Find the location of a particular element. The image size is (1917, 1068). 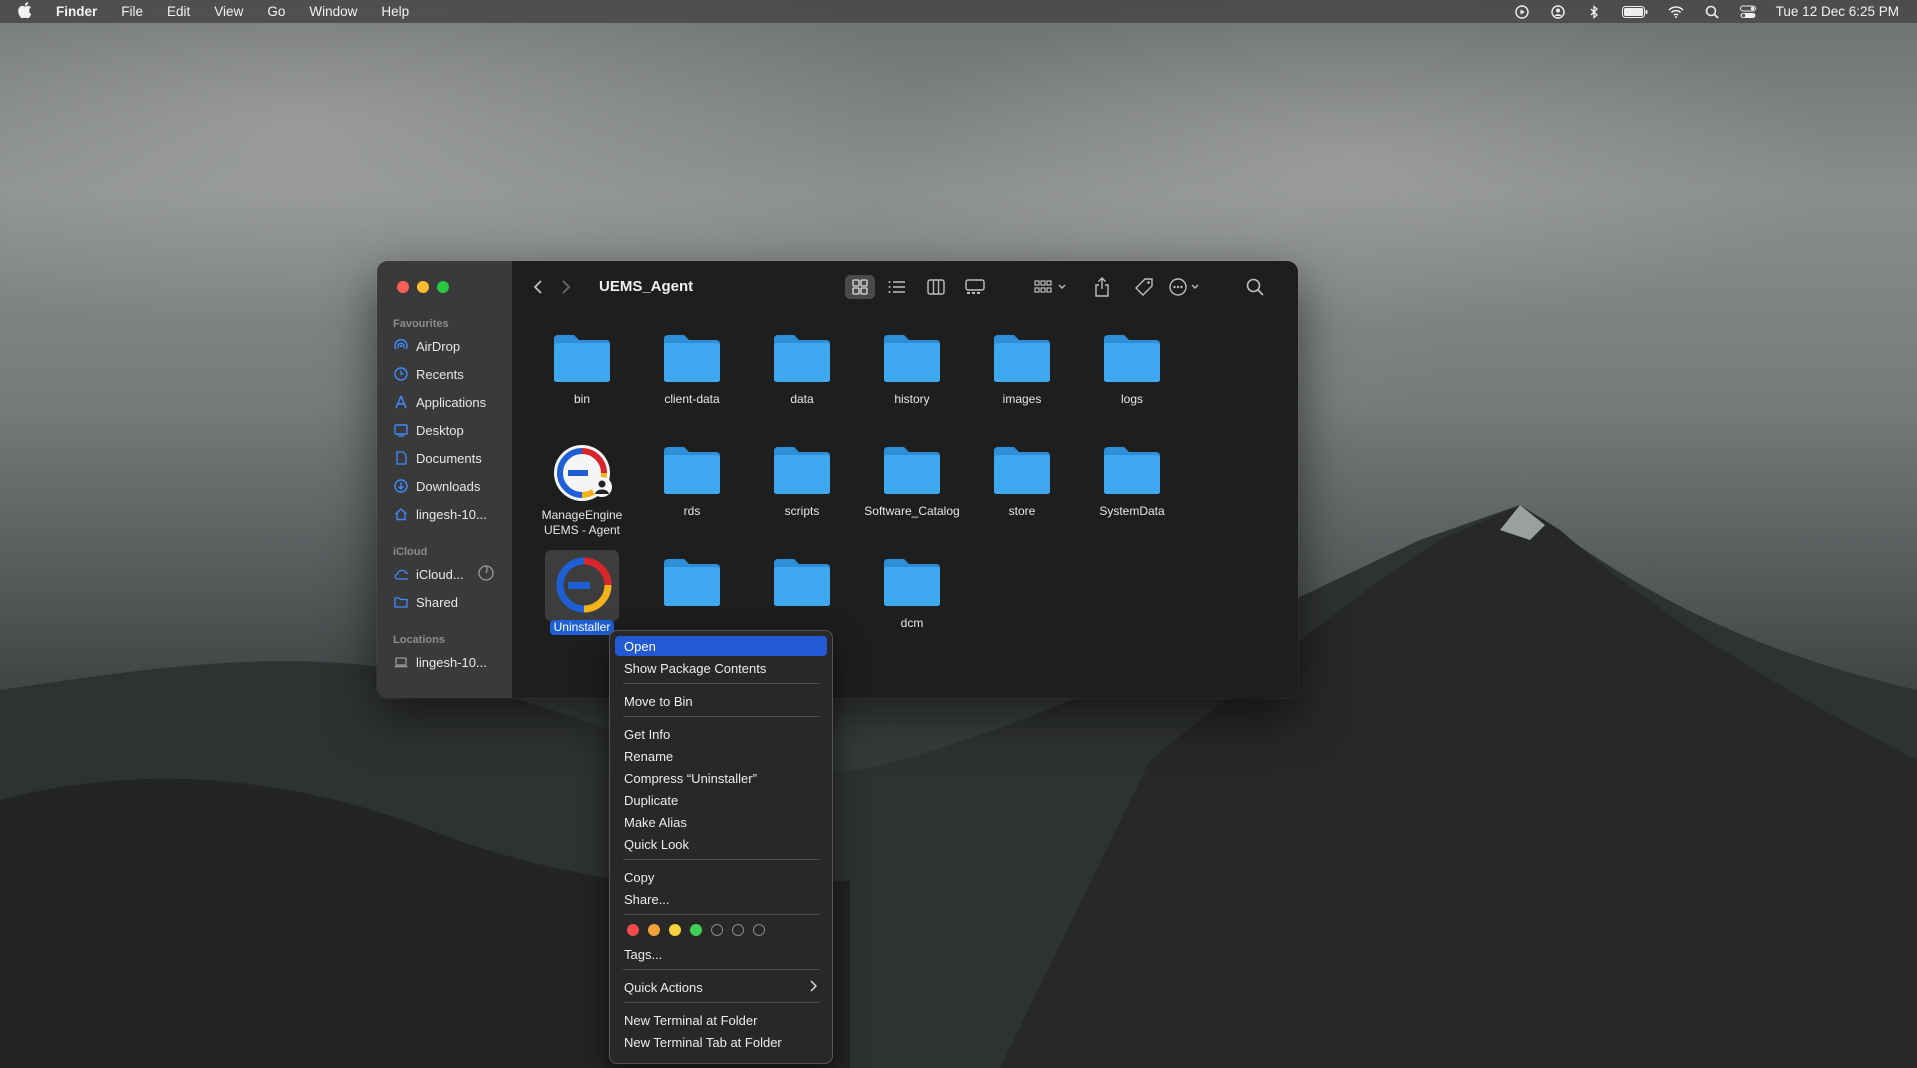

chevron-right-icon is located at coordinates (813, 987).